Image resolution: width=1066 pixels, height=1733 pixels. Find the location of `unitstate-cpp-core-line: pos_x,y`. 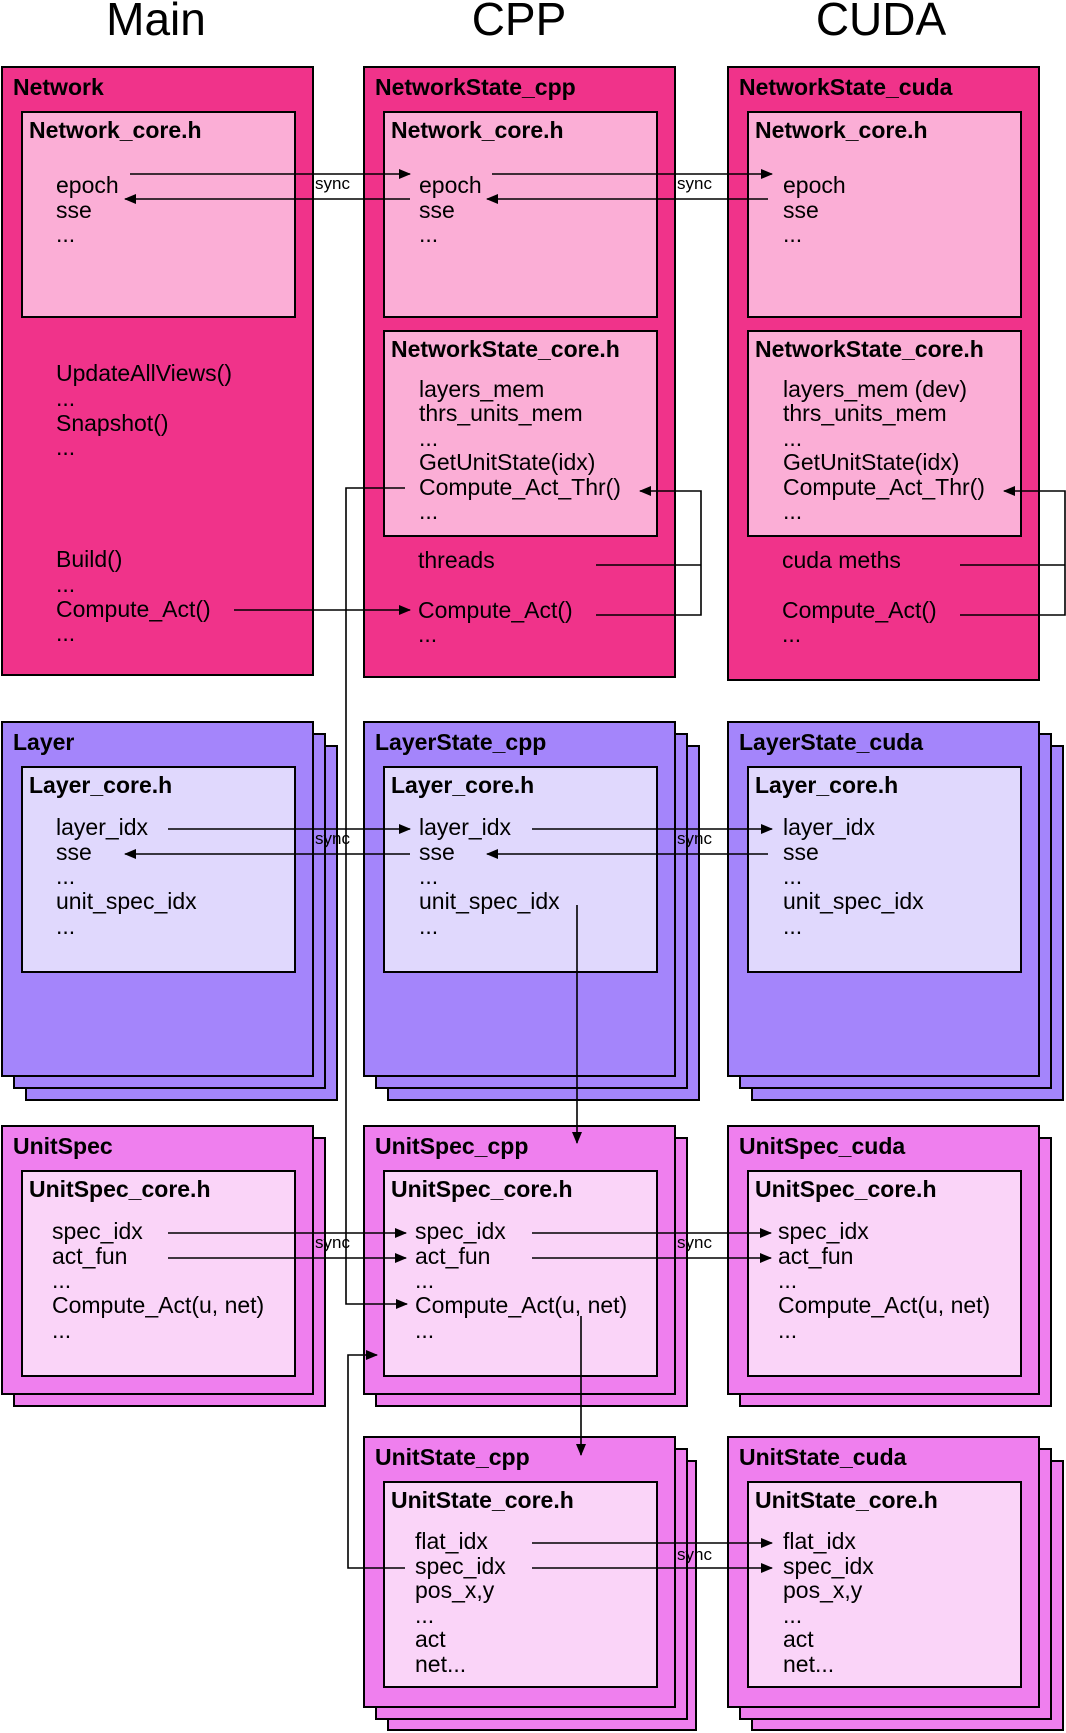

unitstate-cpp-core-line: pos_x,y is located at coordinates (455, 1590).